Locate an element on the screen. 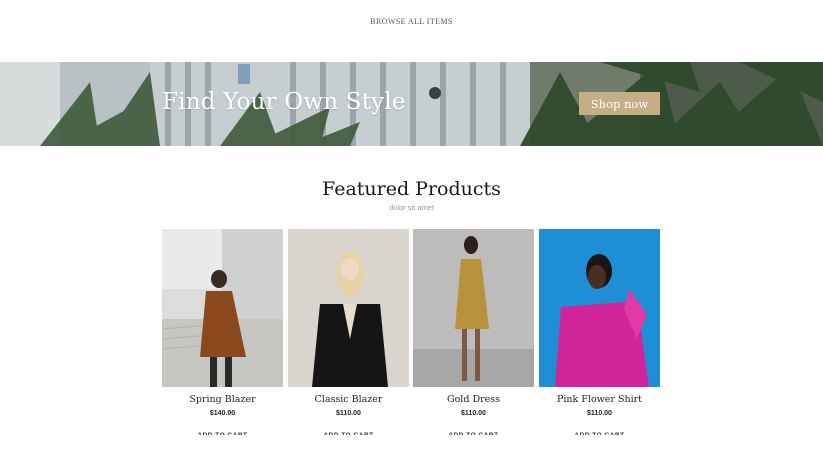 The height and width of the screenshot is (467, 823). hero-title: Find Your Own Style is located at coordinates (284, 102).